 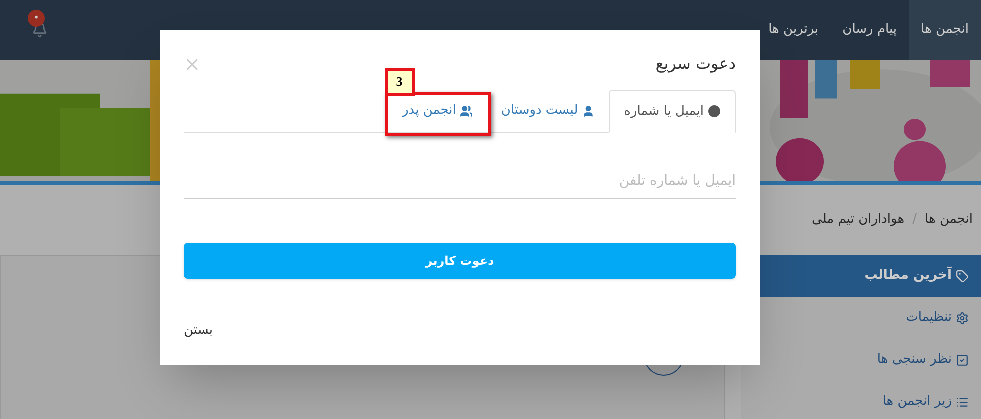 I want to click on bell-icon, so click(x=40, y=30).